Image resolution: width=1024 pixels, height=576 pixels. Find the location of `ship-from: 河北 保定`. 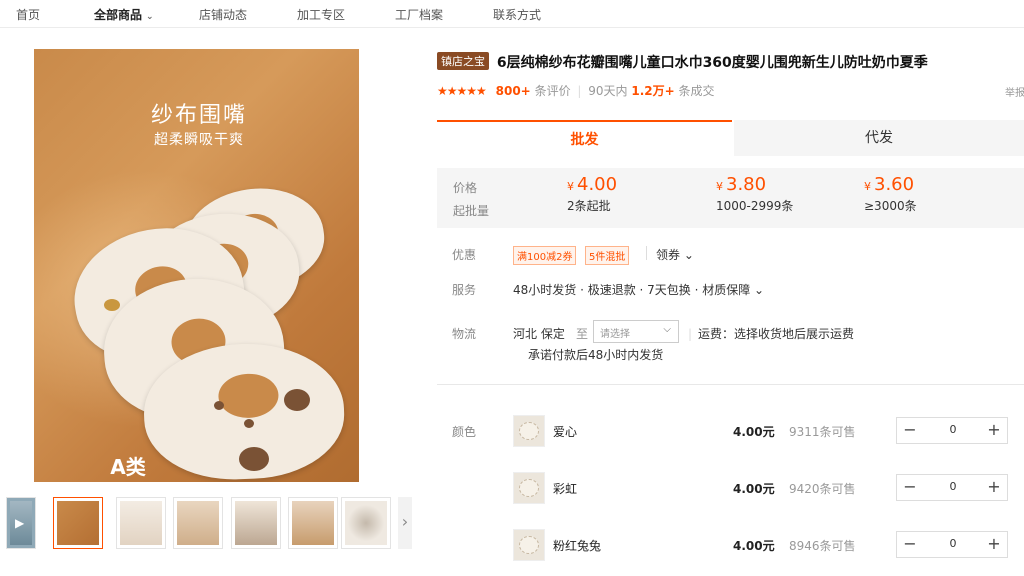

ship-from: 河北 保定 is located at coordinates (539, 334).